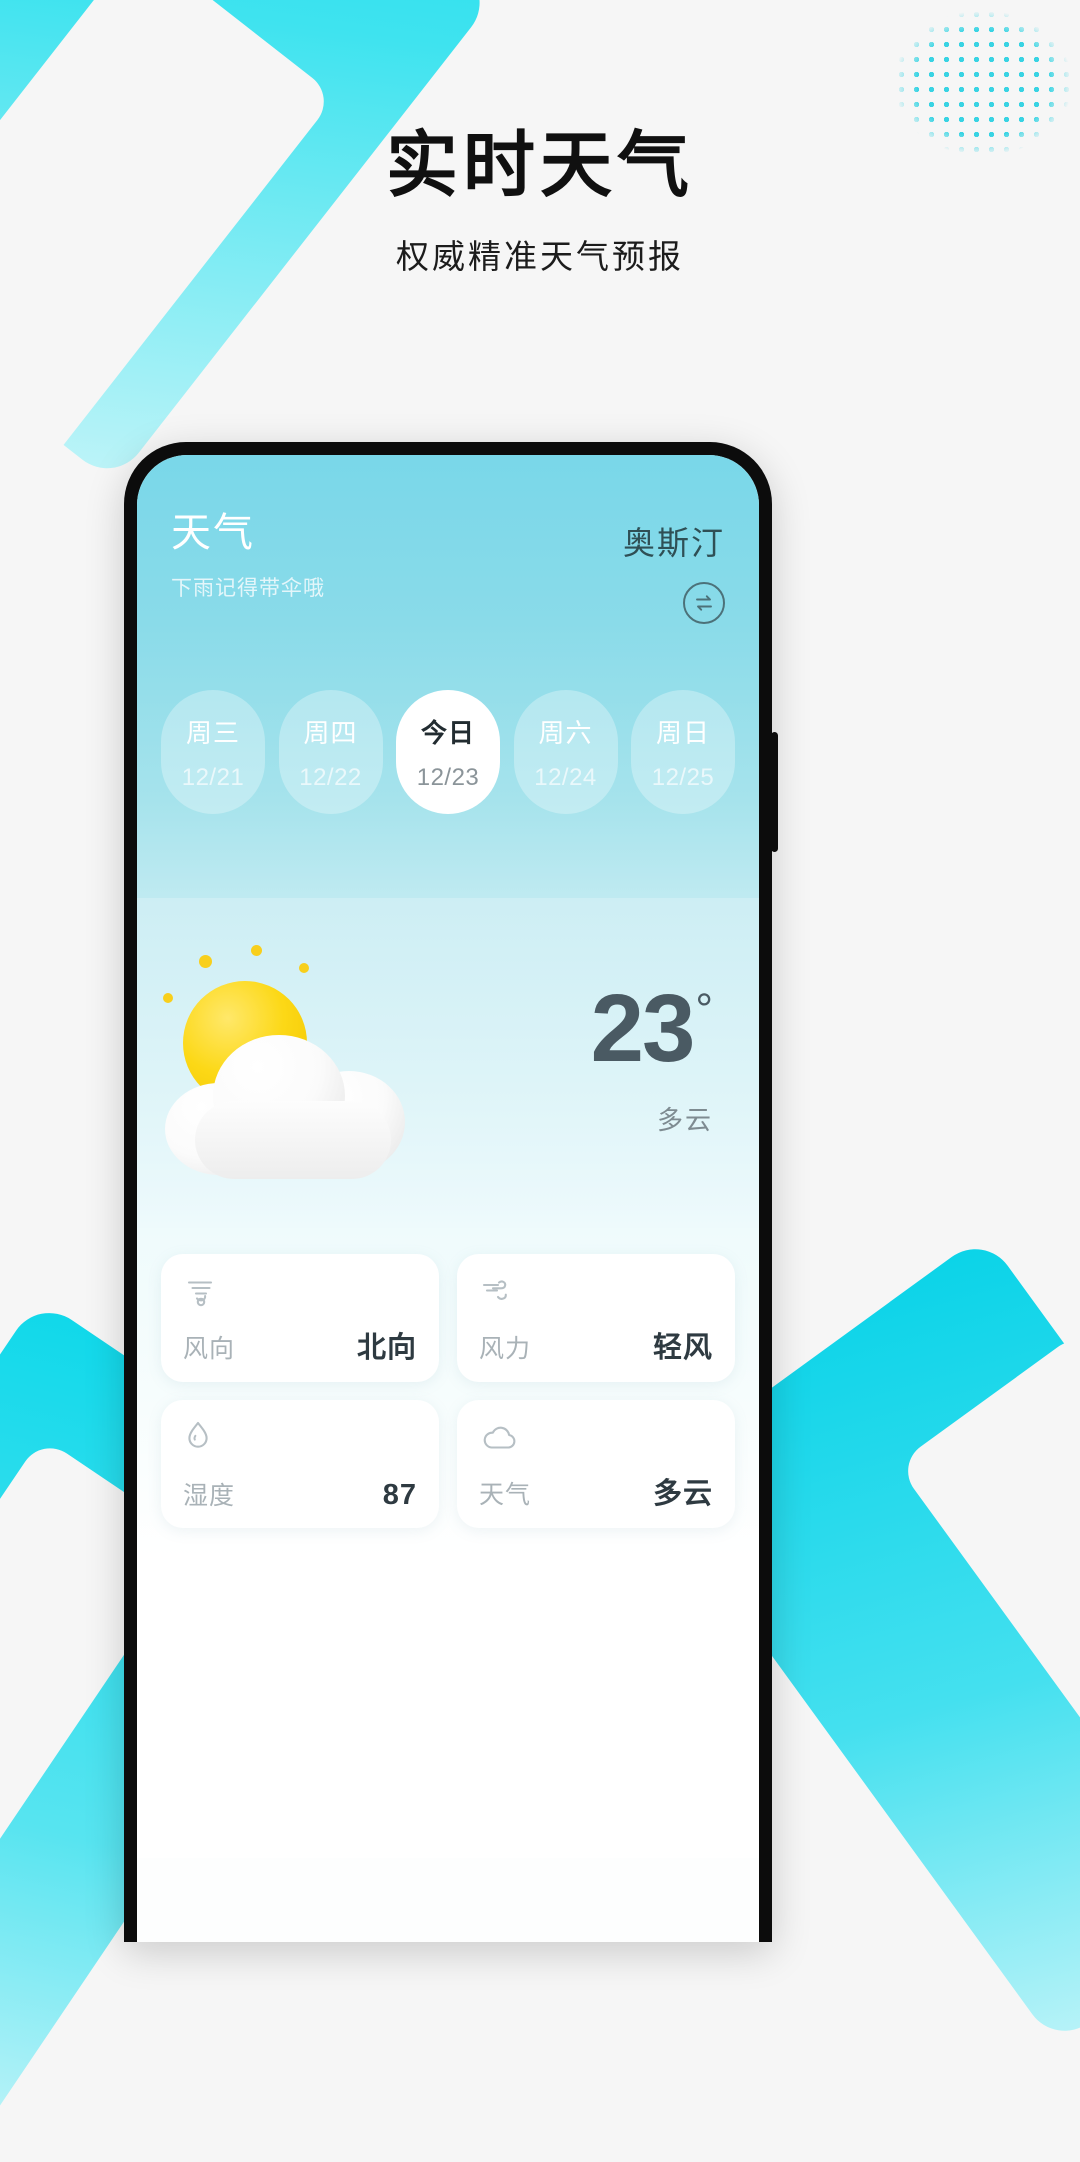  I want to click on day-pill-date: 12/24, so click(565, 777).